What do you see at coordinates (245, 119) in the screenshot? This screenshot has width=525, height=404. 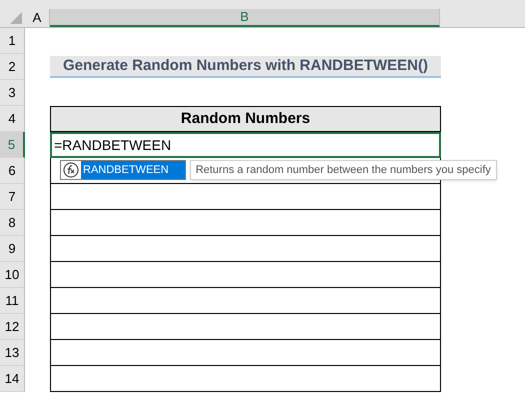 I see `table-header-cell: Random Numbers` at bounding box center [245, 119].